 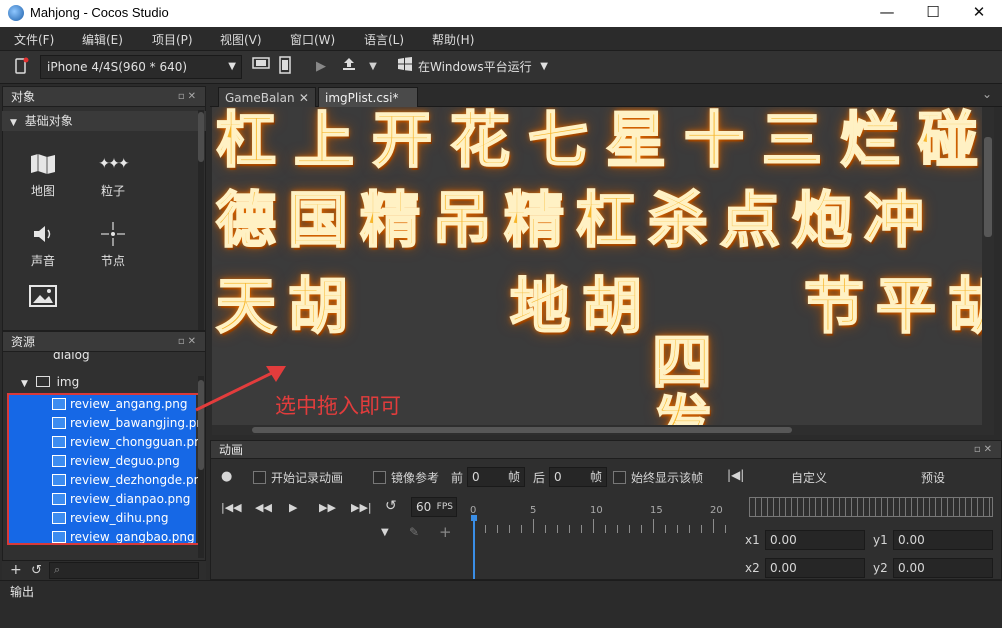 I want to click on mahjong-glyph: 碰, so click(x=948, y=141).